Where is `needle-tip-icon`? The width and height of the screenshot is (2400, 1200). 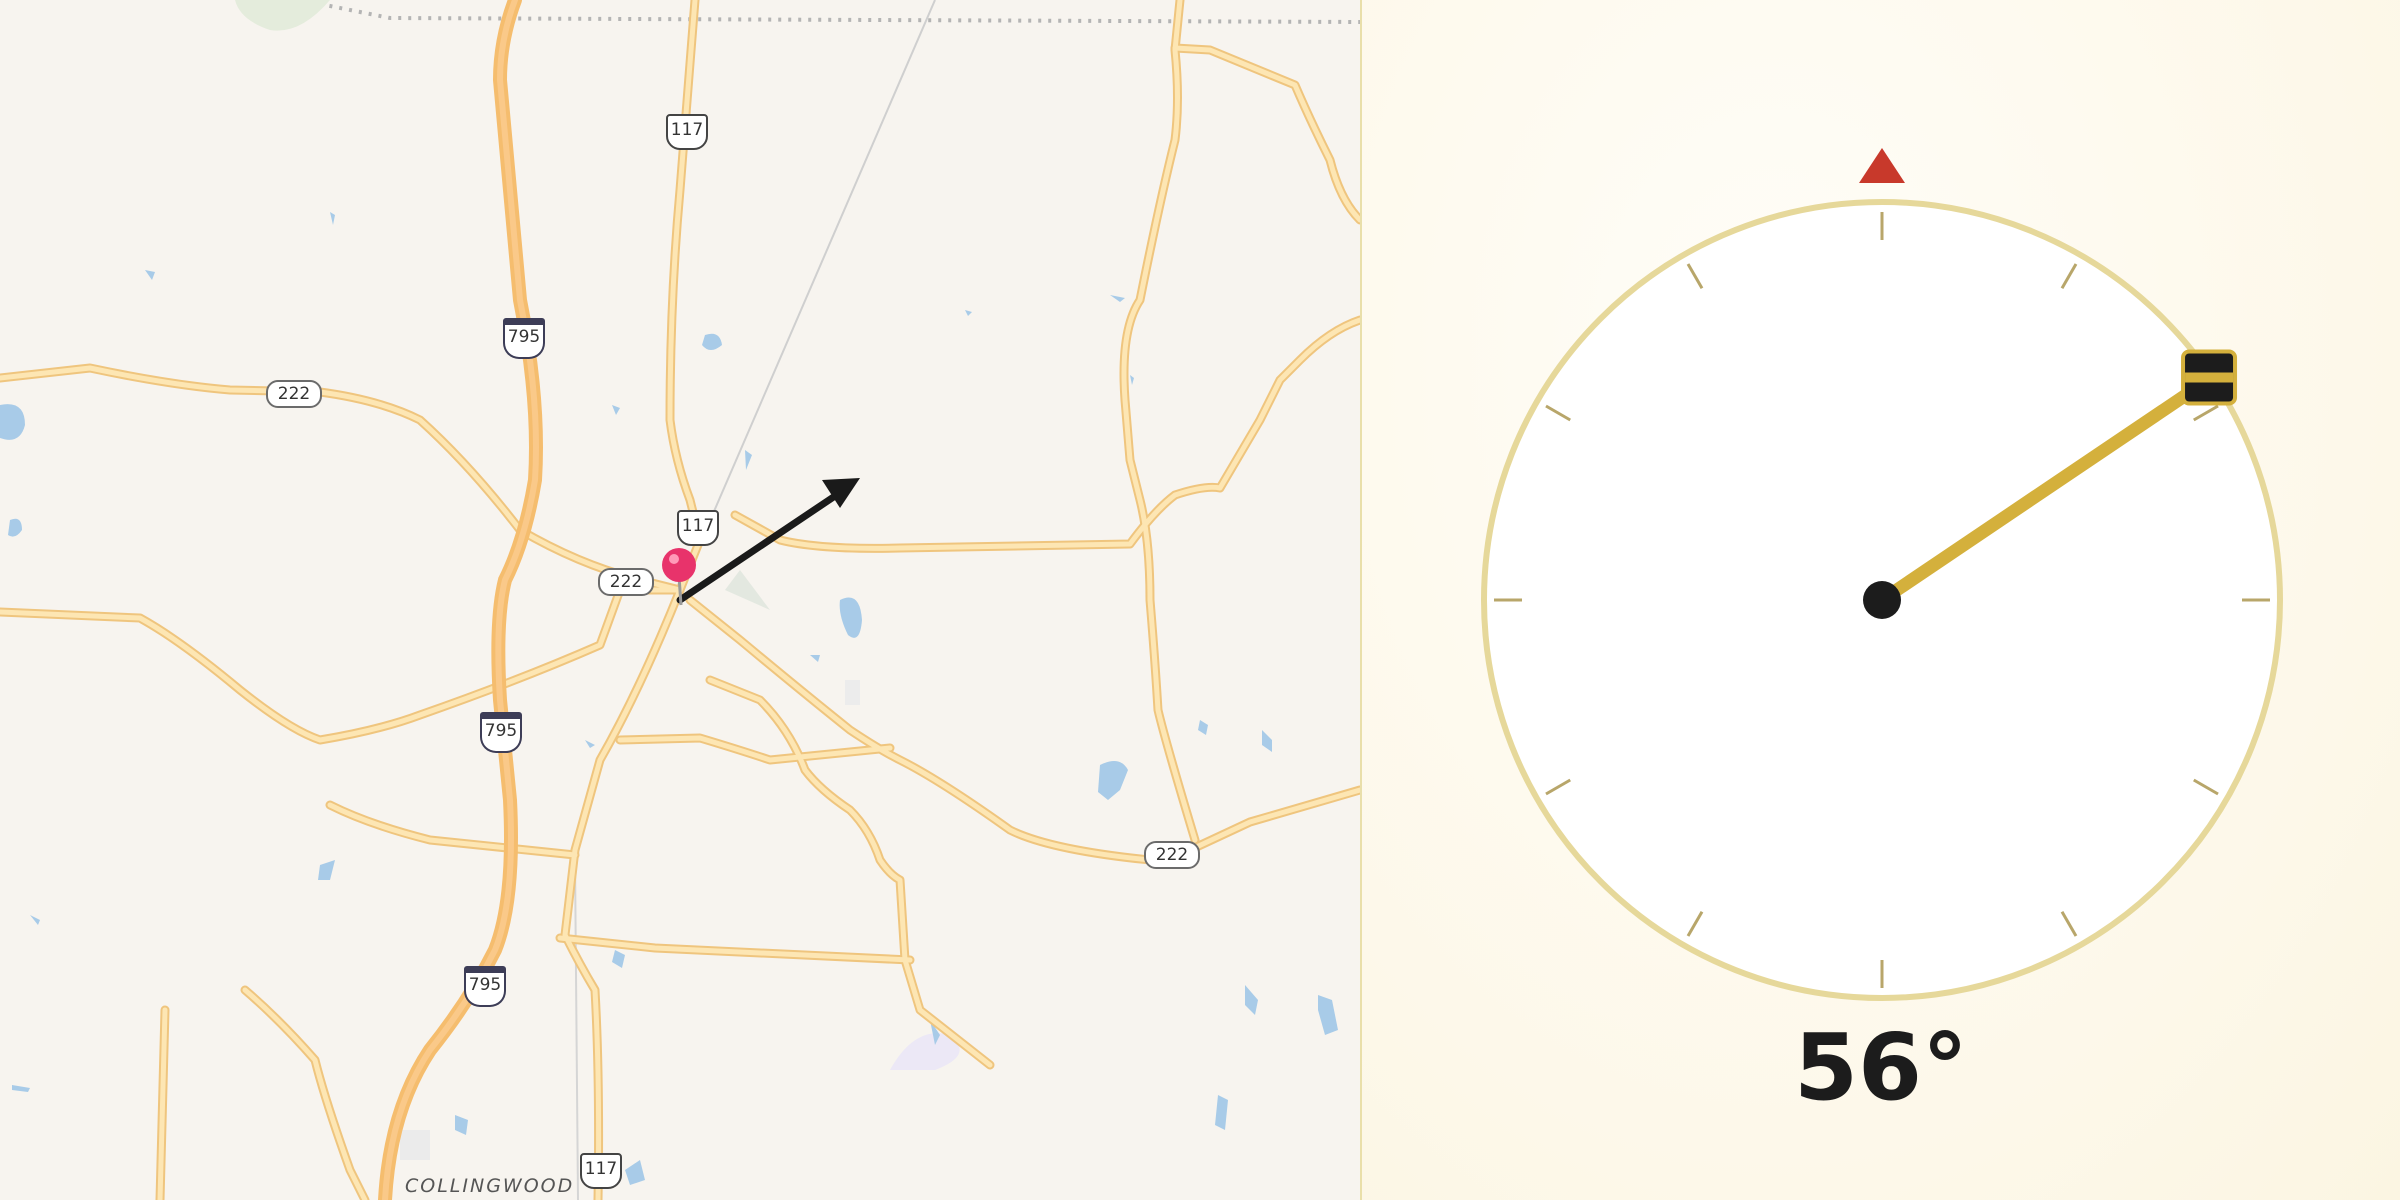
needle-tip-icon is located at coordinates (2209, 377).